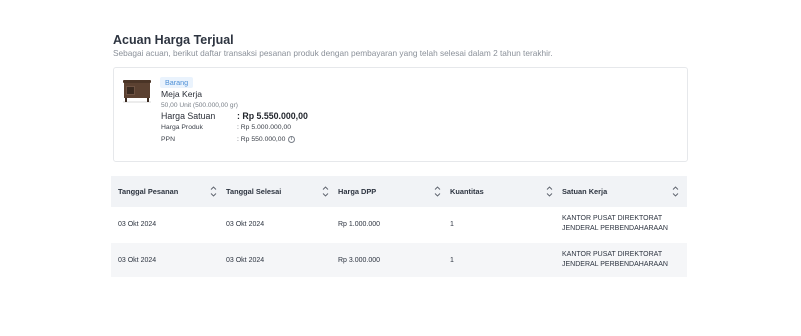  What do you see at coordinates (188, 116) in the screenshot?
I see `unit-price-label: Harga Satuan` at bounding box center [188, 116].